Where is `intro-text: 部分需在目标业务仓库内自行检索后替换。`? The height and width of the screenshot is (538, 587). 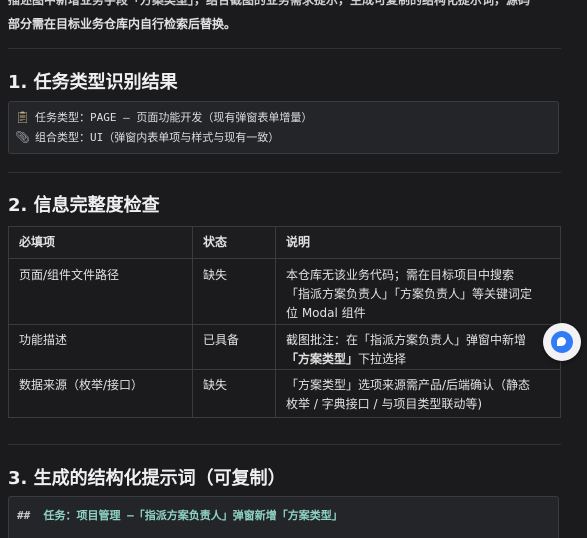
intro-text: 部分需在目标业务仓库内自行检索后替换。 is located at coordinates (122, 24).